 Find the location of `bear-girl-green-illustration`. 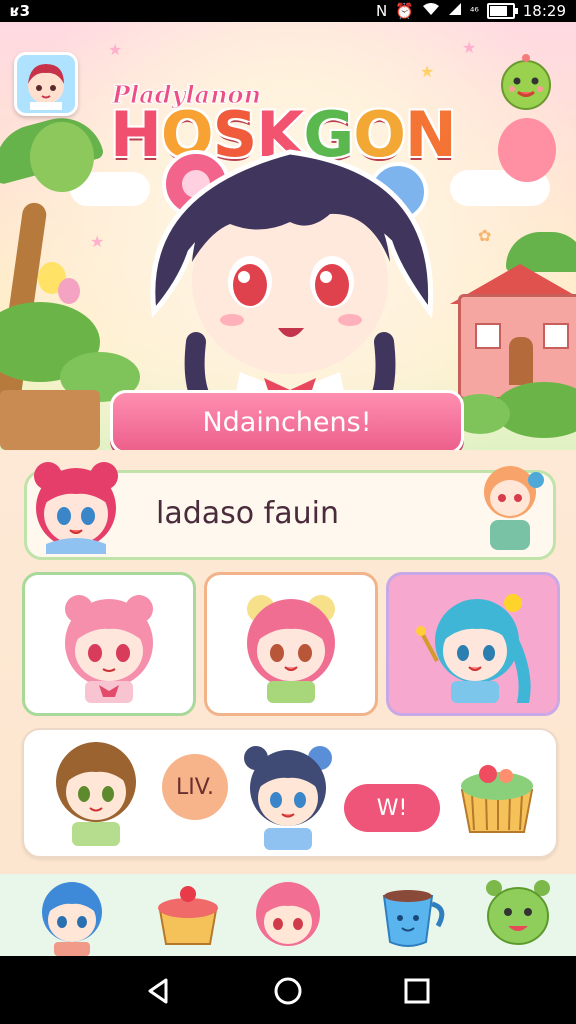

bear-girl-green-illustration is located at coordinates (291, 649).